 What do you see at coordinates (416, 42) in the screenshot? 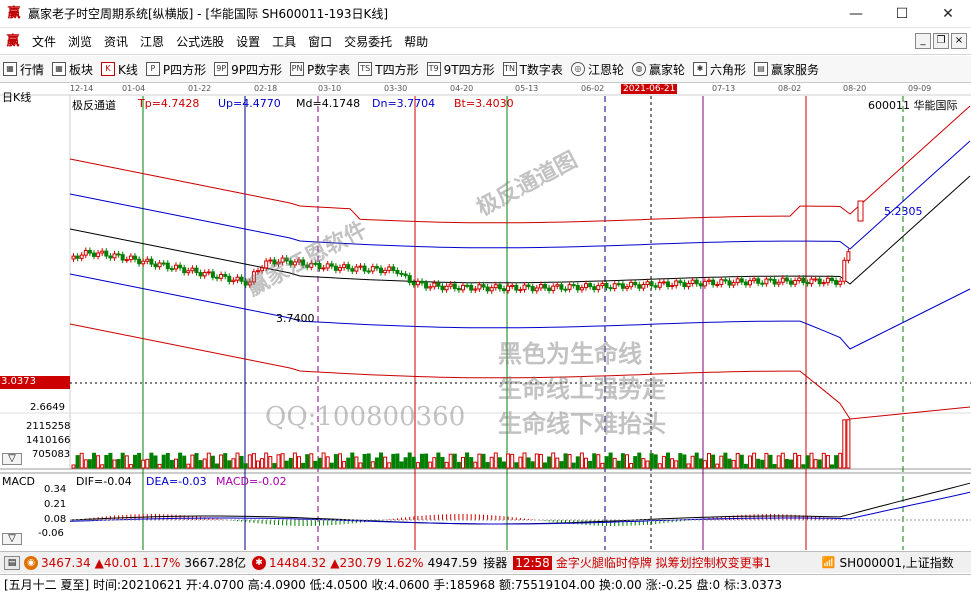
I see `menu-help: 帮助` at bounding box center [416, 42].